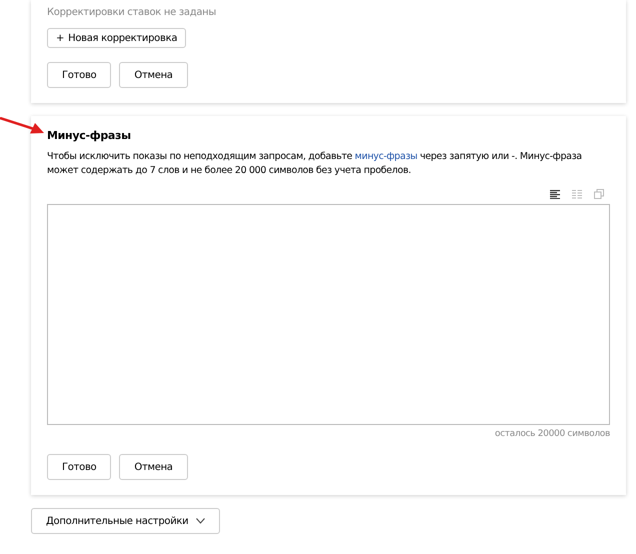  Describe the element at coordinates (599, 194) in the screenshot. I see `copy-icon` at that location.